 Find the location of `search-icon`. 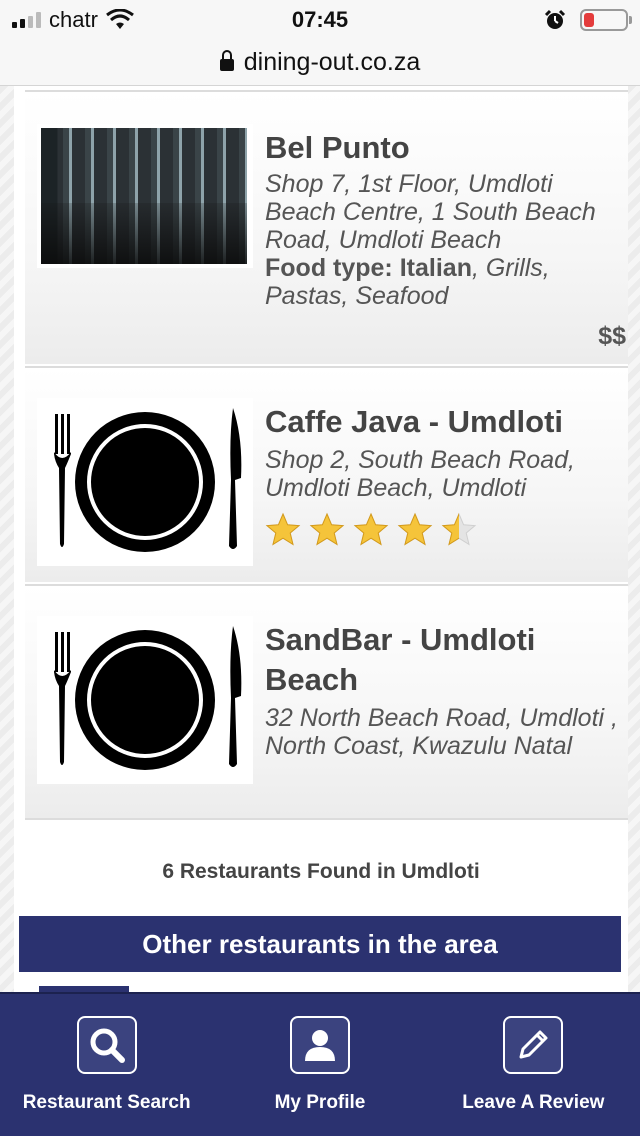

search-icon is located at coordinates (106, 1045).